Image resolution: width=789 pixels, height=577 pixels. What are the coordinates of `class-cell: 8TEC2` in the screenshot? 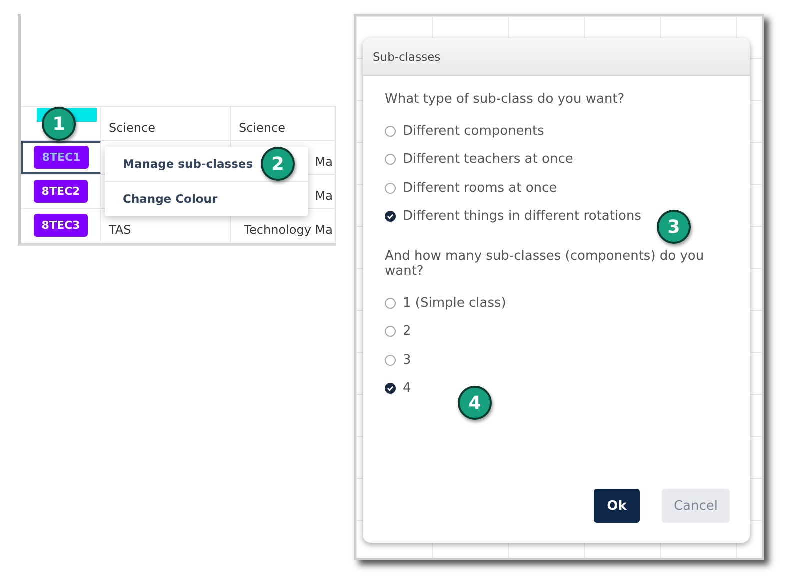 It's located at (61, 191).